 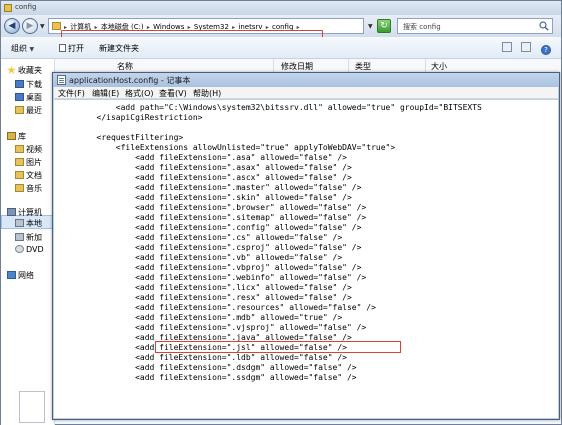 What do you see at coordinates (32, 407) in the screenshot?
I see `file-thumbnail` at bounding box center [32, 407].